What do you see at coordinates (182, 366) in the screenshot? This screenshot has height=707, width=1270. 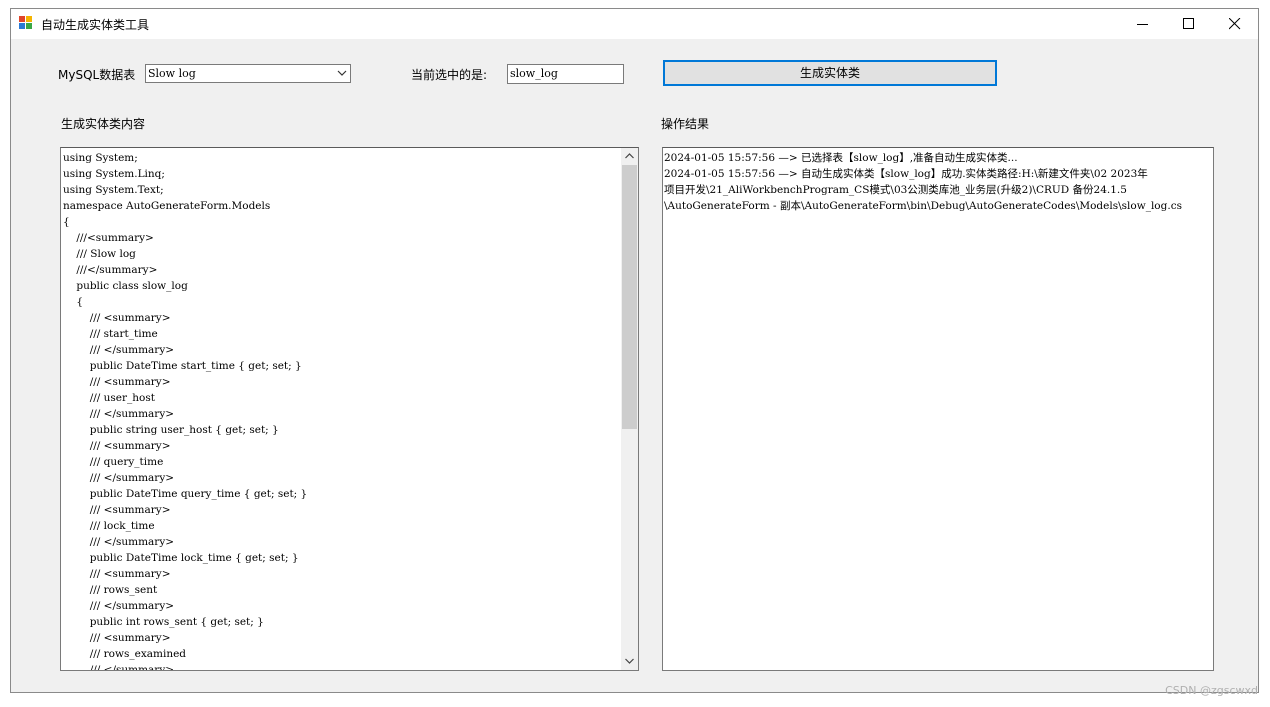 I see `code-line: public DateTime start_time { get; set; }` at bounding box center [182, 366].